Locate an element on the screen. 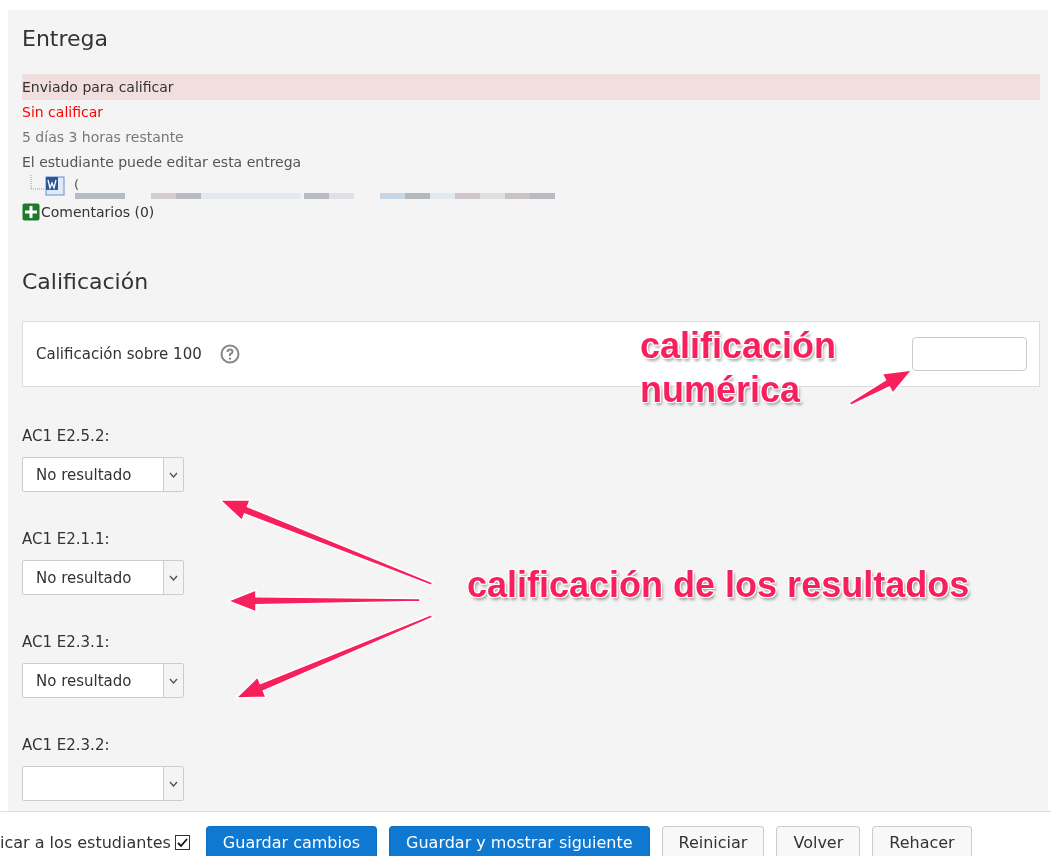 This screenshot has width=1051, height=856. help-icon is located at coordinates (229, 354).